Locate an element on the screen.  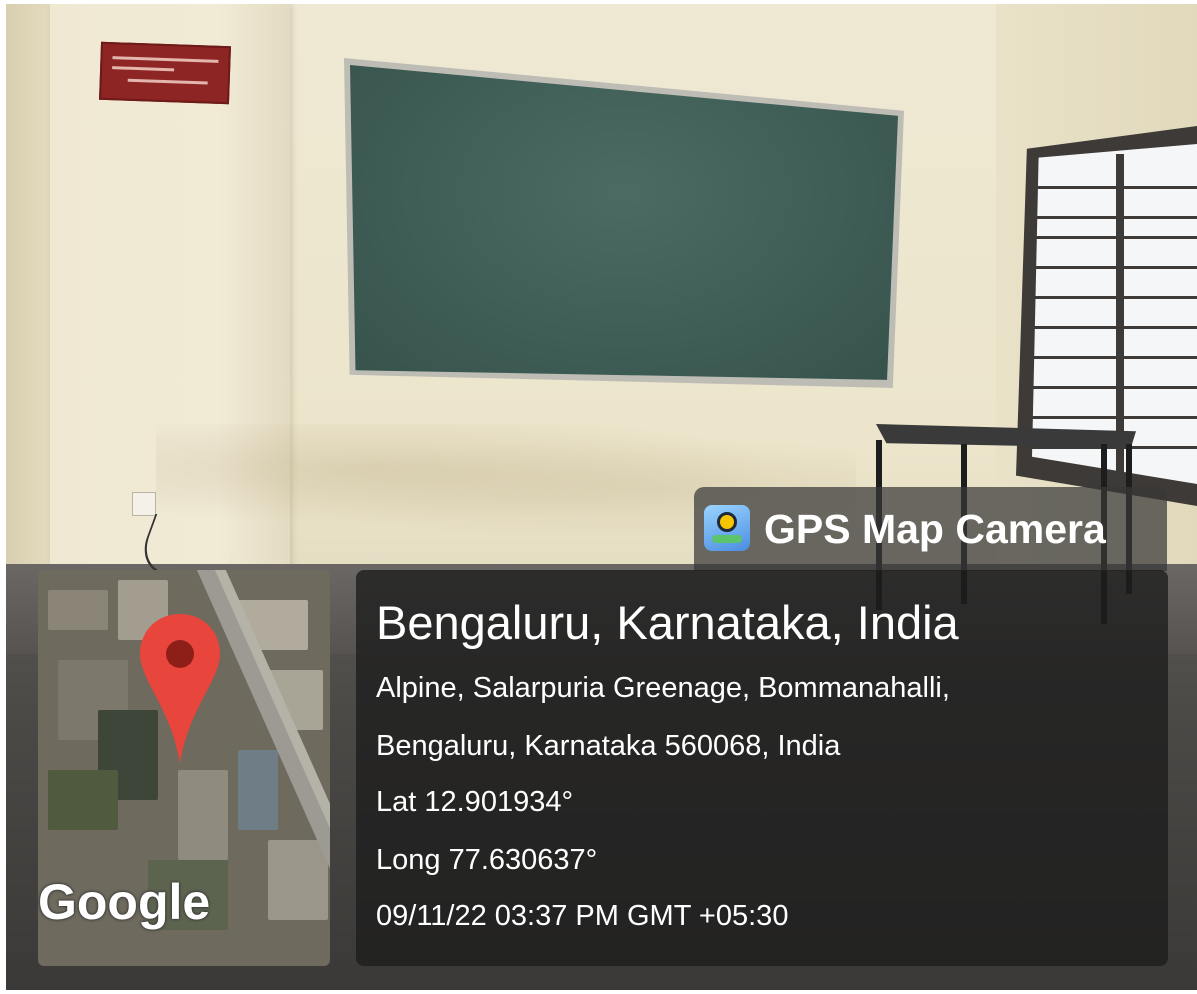
map-pin-icon is located at coordinates (180, 689).